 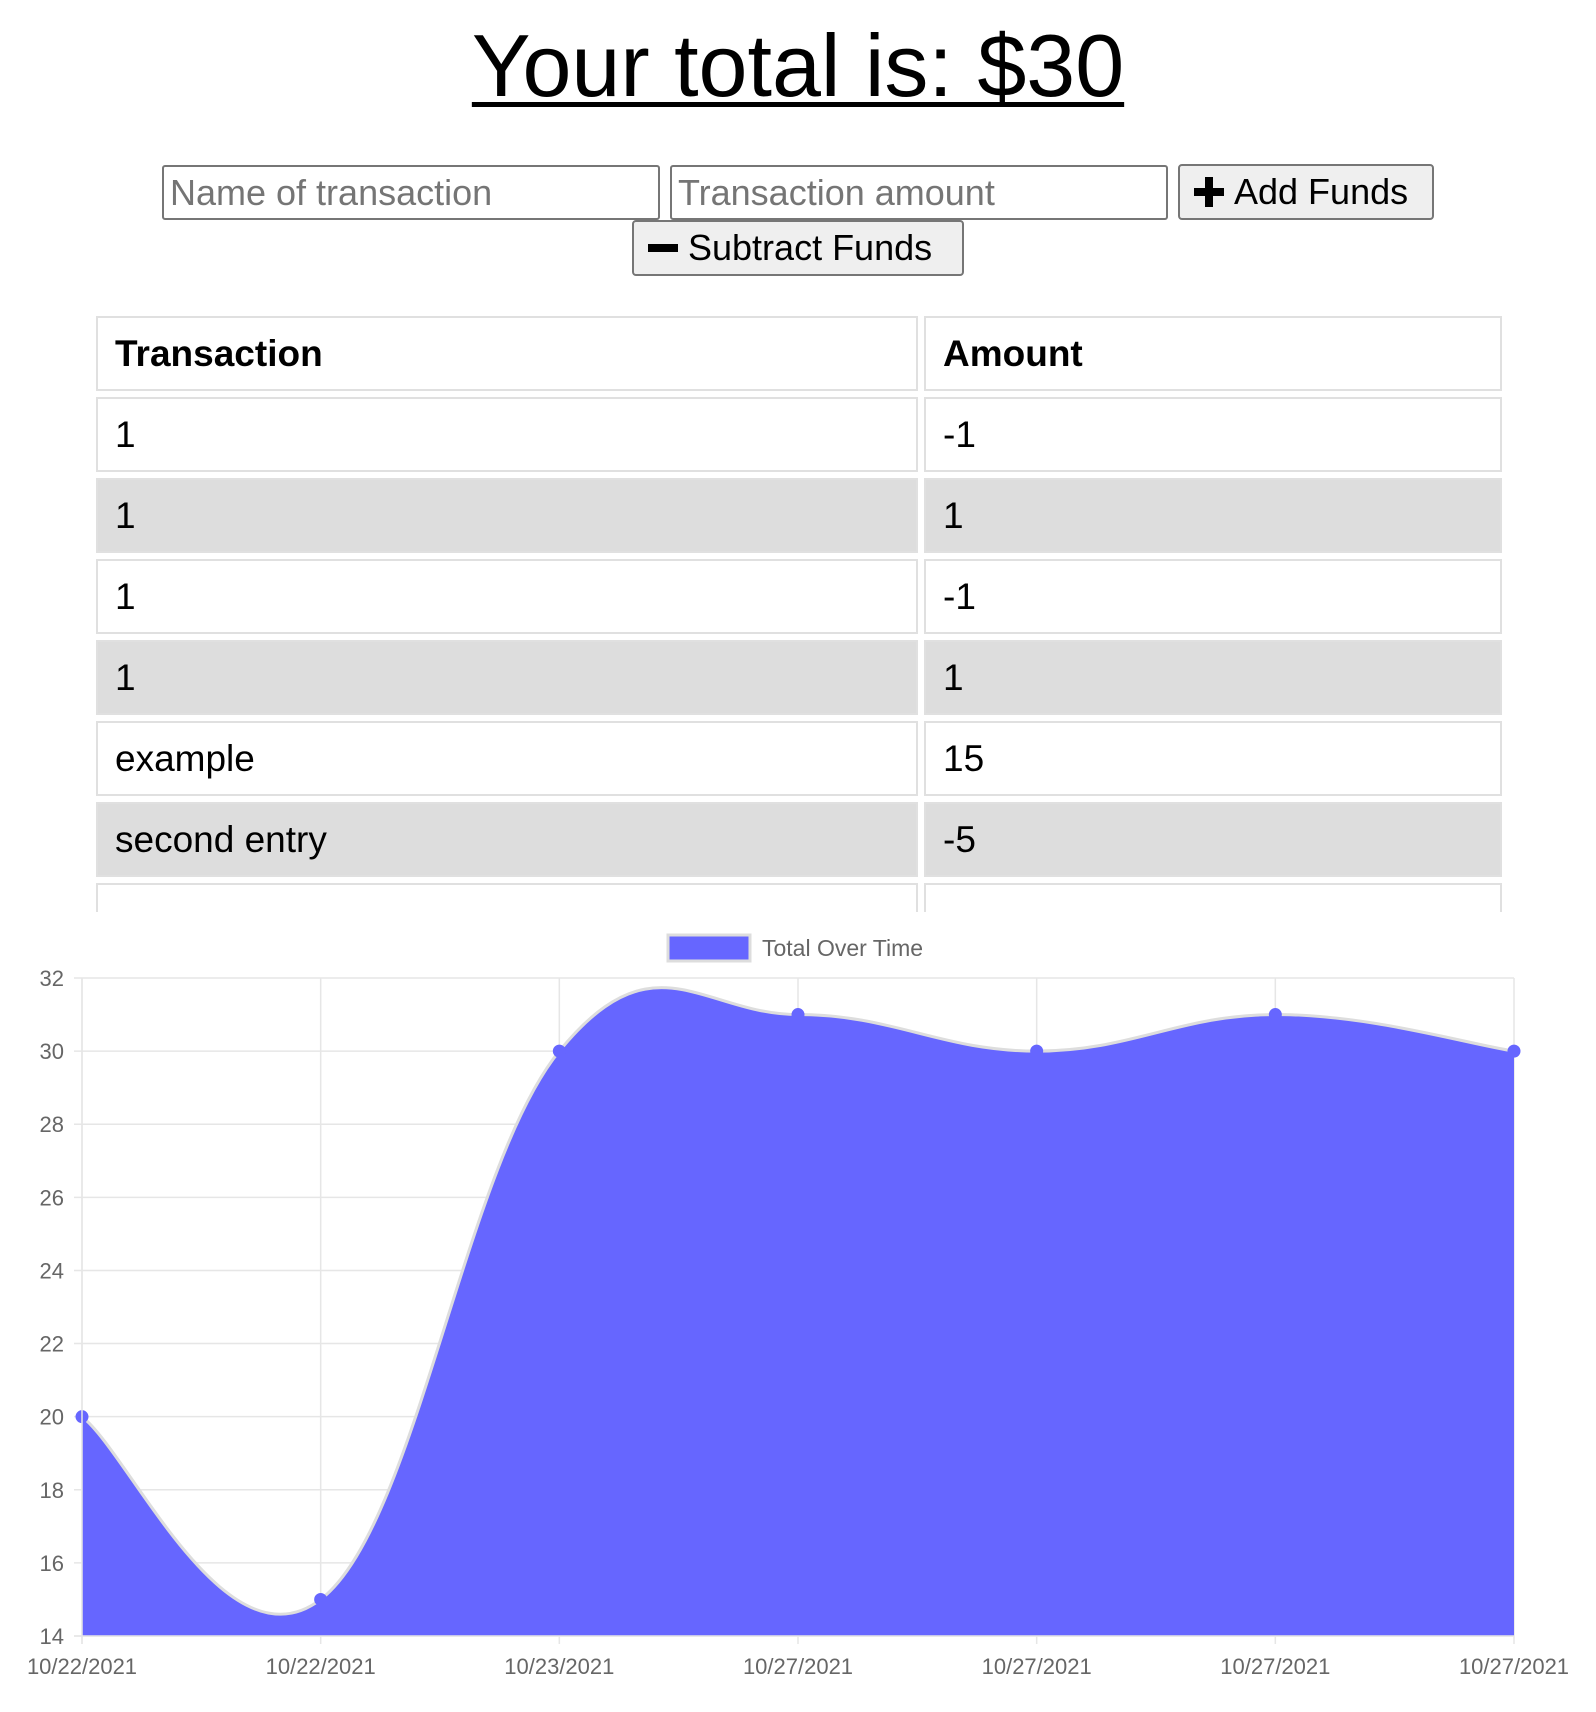 What do you see at coordinates (1209, 192) in the screenshot?
I see `plus-icon` at bounding box center [1209, 192].